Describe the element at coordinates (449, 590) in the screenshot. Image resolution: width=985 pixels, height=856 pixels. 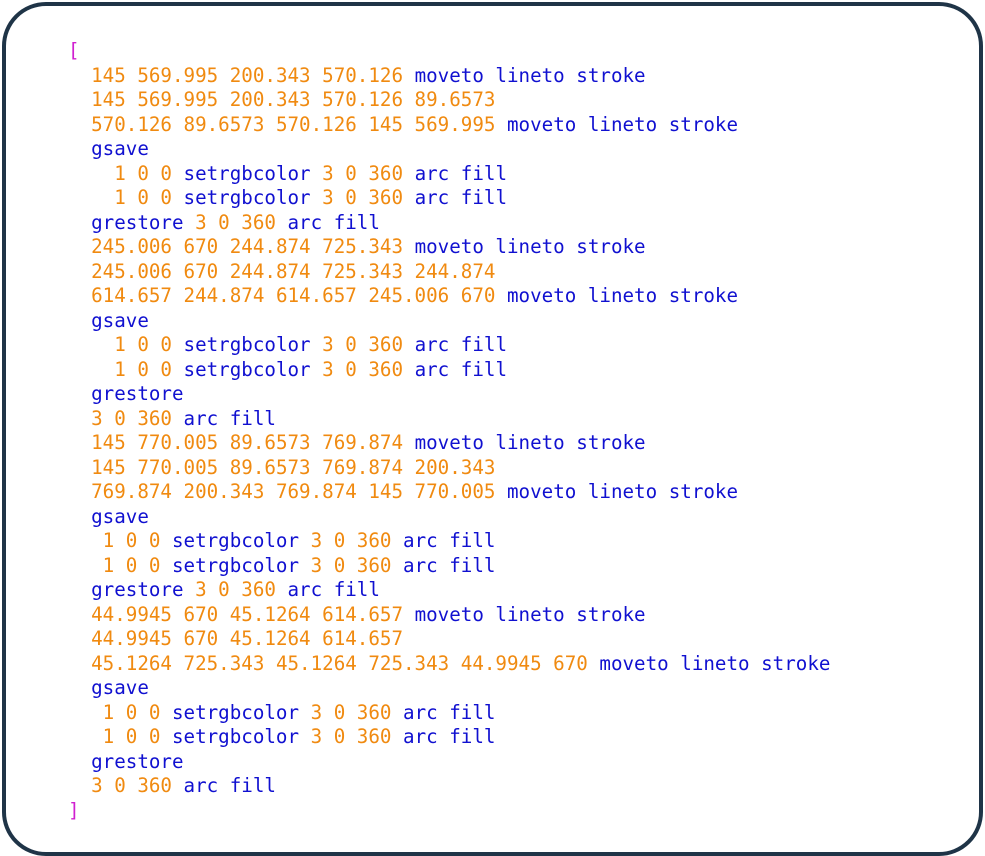
I see `code-line: grestore 3 0 360 arc fill` at that location.